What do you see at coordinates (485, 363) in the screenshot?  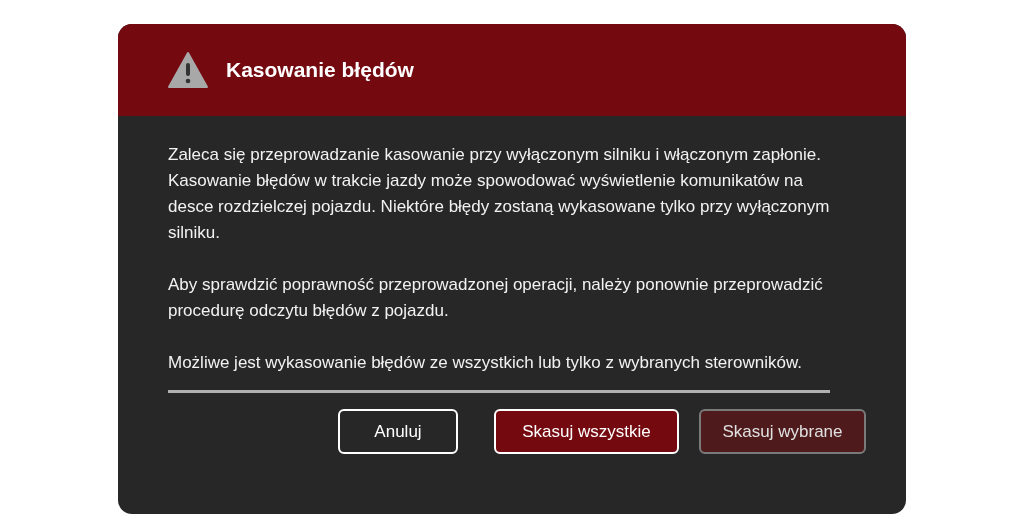 I see `paragraph: Możliwe jest wykasowanie błędów ze wszystkich lub tylko z wybranych sterowników.` at bounding box center [485, 363].